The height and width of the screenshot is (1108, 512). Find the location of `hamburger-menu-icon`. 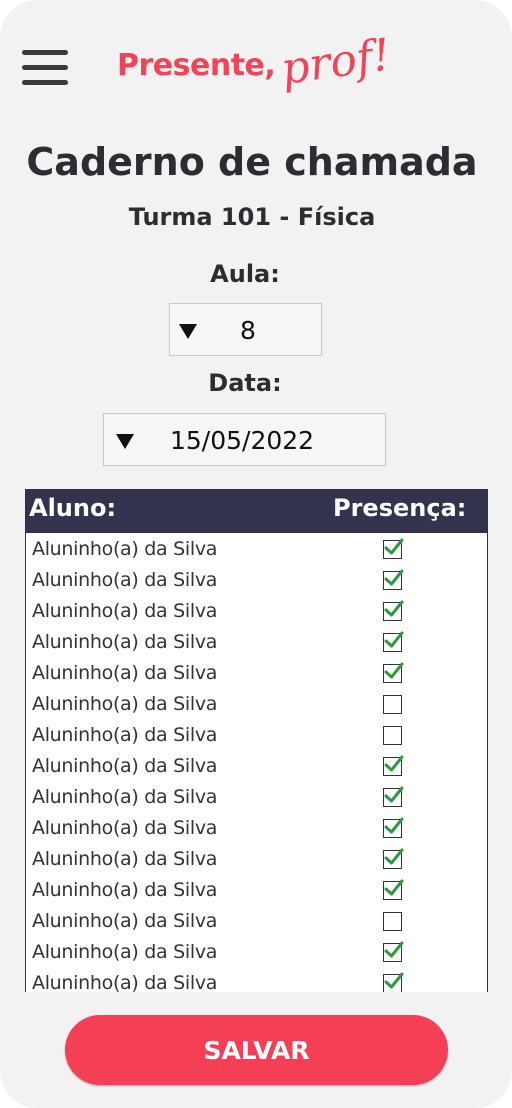

hamburger-menu-icon is located at coordinates (45, 69).